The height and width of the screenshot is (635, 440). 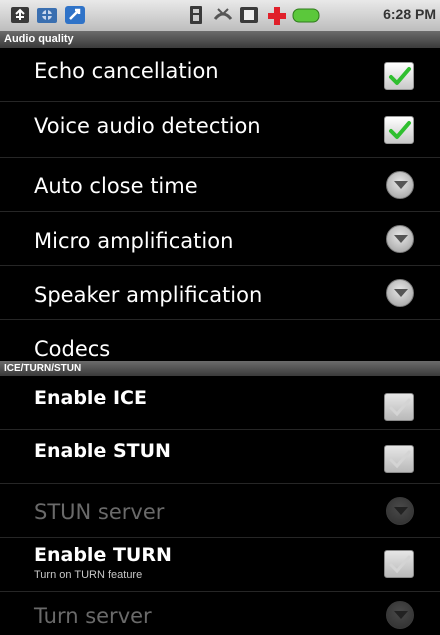 I want to click on pref-title: Enable ICE, so click(x=90, y=398).